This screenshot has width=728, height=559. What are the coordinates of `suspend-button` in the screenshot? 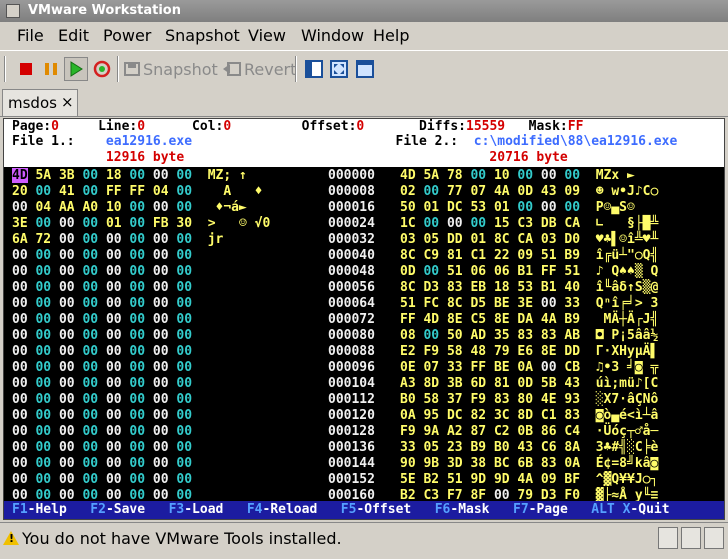 It's located at (51, 69).